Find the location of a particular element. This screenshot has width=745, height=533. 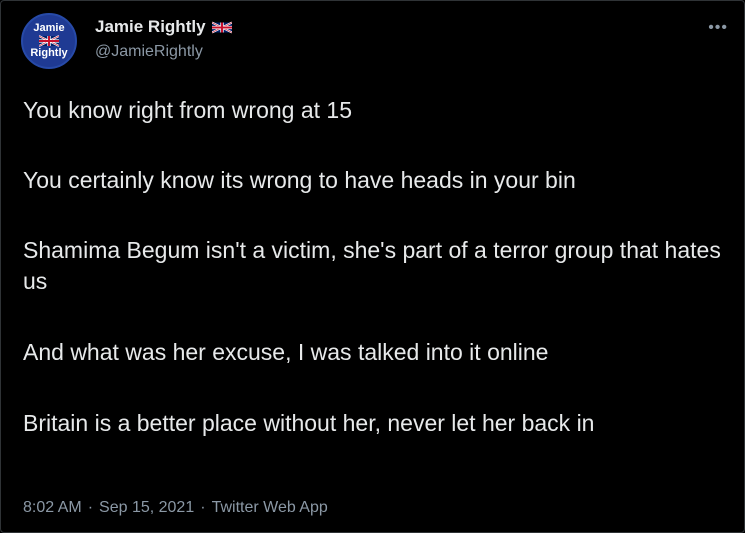

tweet-date: Sep 15, 2021 is located at coordinates (146, 507).